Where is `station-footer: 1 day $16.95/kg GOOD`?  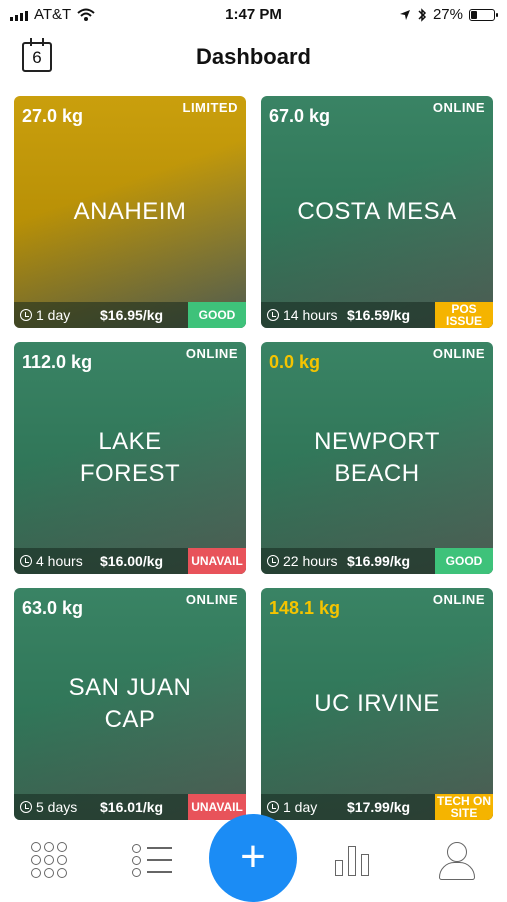
station-footer: 1 day $16.95/kg GOOD is located at coordinates (130, 315).